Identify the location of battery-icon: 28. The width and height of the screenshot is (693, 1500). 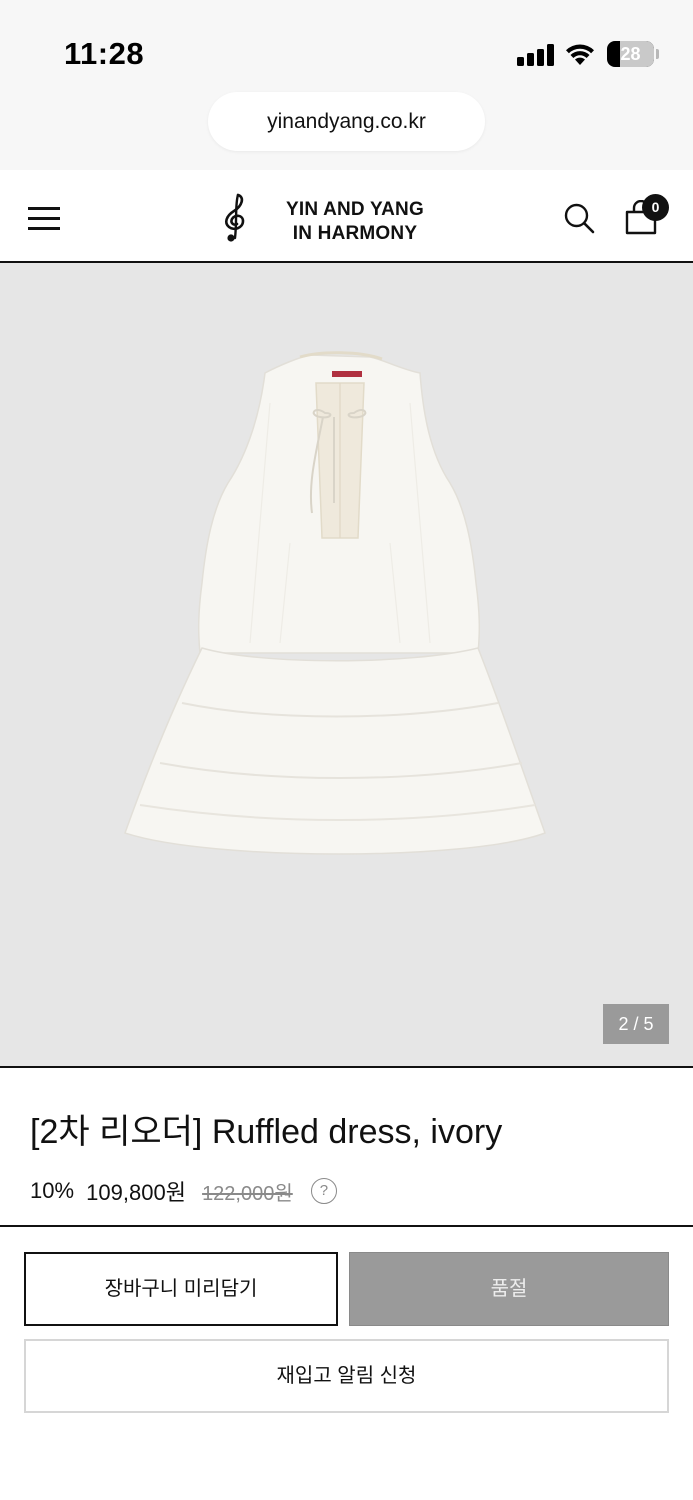
(633, 54).